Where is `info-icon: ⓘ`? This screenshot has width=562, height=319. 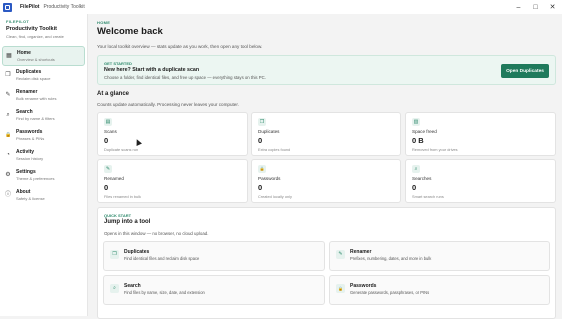 info-icon: ⓘ is located at coordinates (8, 195).